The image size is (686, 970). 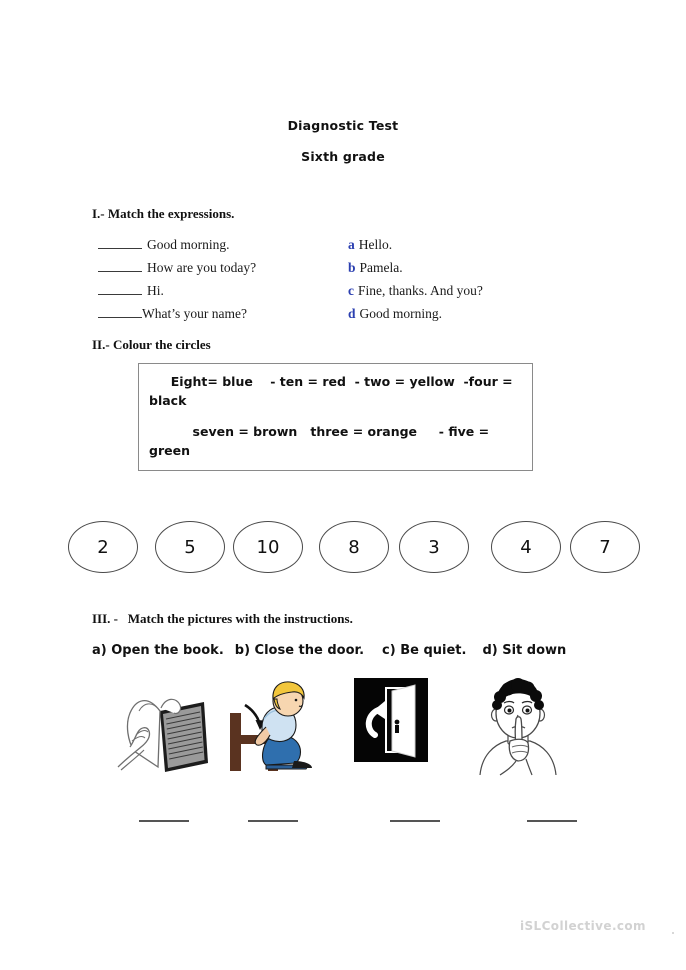 I want to click on instruction-d: d) Sit down, so click(x=524, y=650).